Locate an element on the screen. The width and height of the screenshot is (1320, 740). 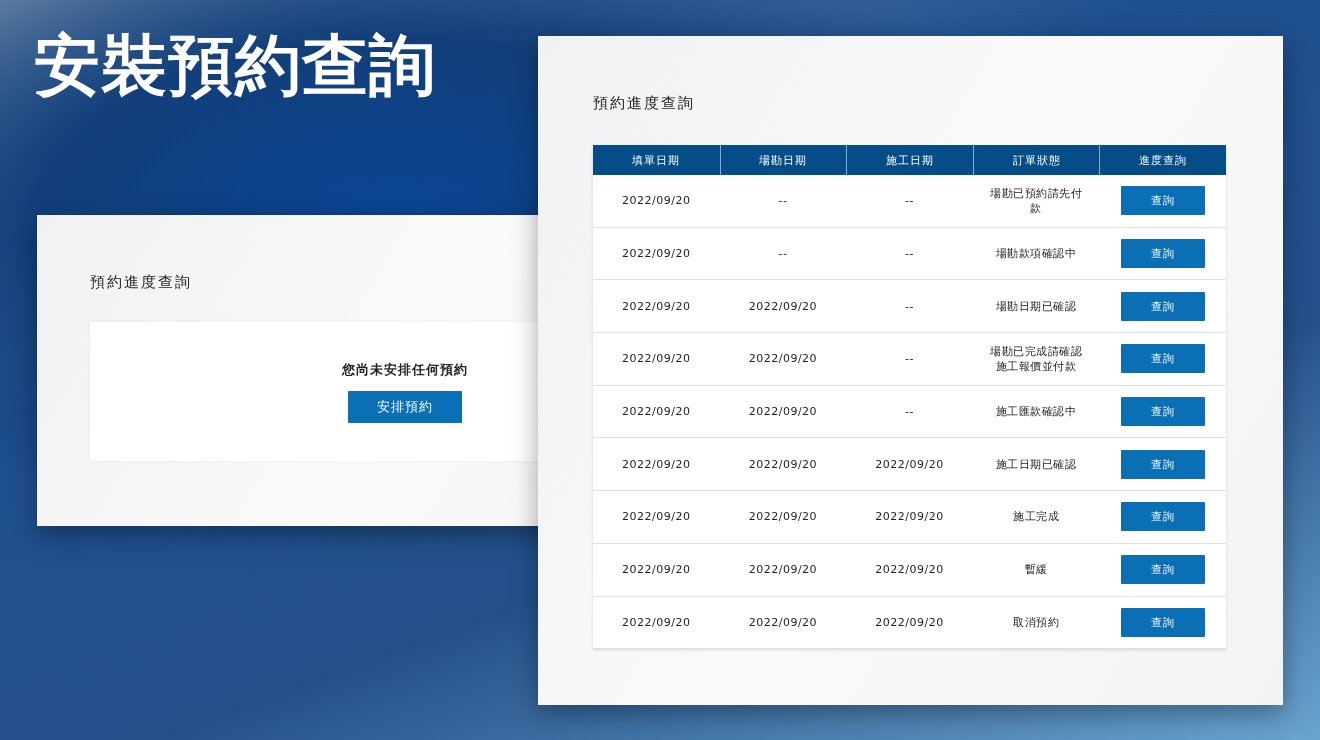
page-title: 安裝預約查詢 is located at coordinates (235, 66).